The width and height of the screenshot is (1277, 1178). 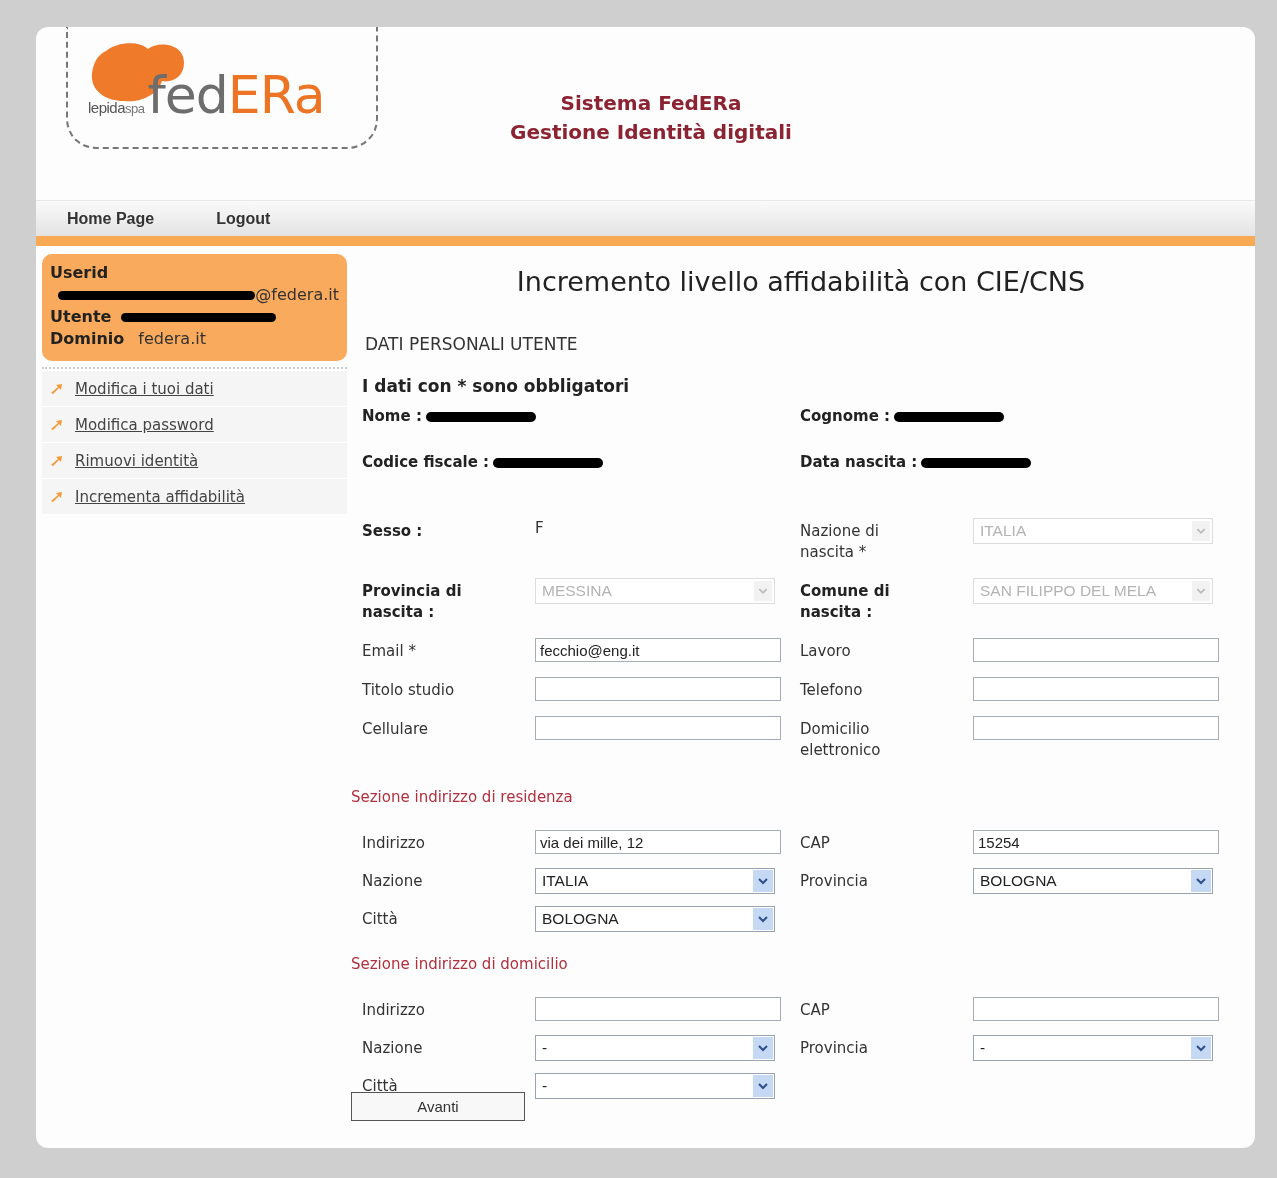 I want to click on userid-value: @federa.it, so click(x=297, y=295).